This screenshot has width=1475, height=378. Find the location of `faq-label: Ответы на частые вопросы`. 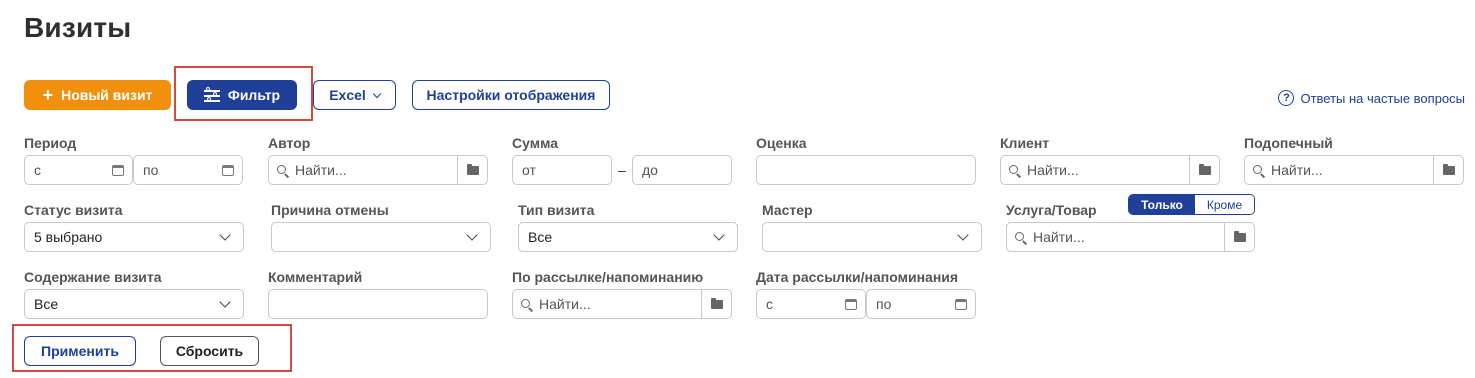

faq-label: Ответы на частые вопросы is located at coordinates (1382, 98).